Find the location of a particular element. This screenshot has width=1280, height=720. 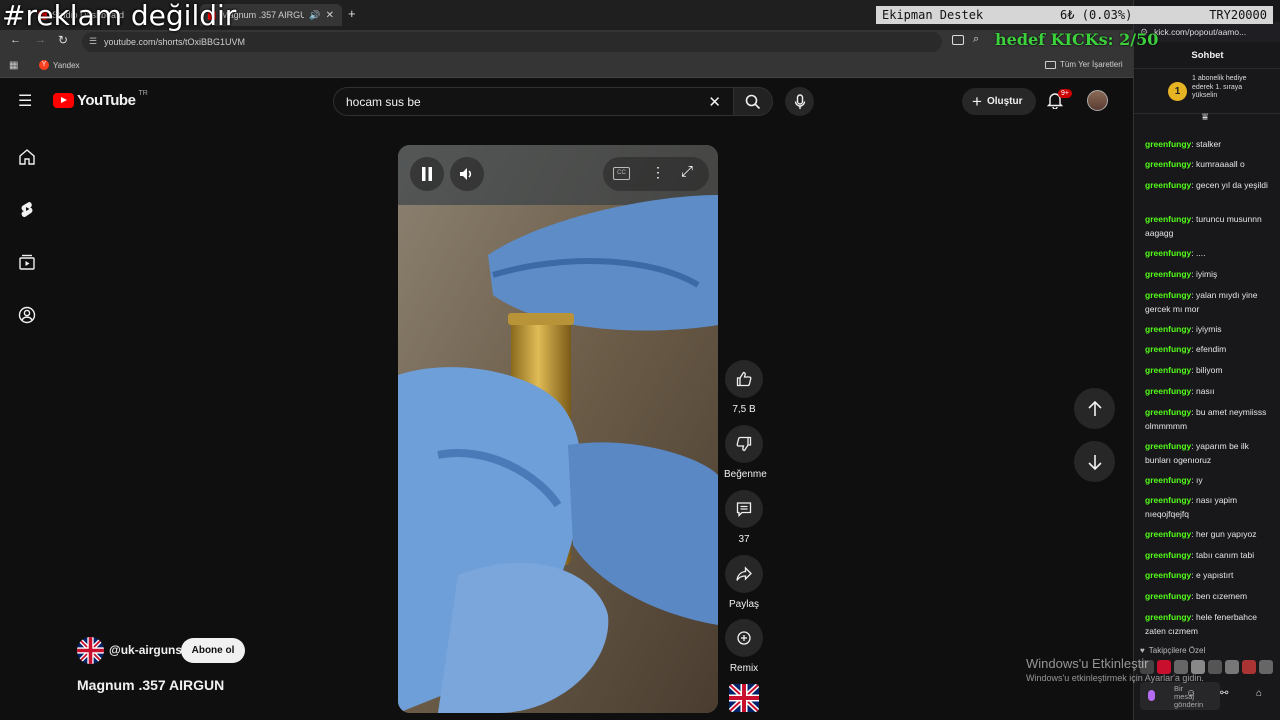

nav-shorts-icon is located at coordinates (27, 209).